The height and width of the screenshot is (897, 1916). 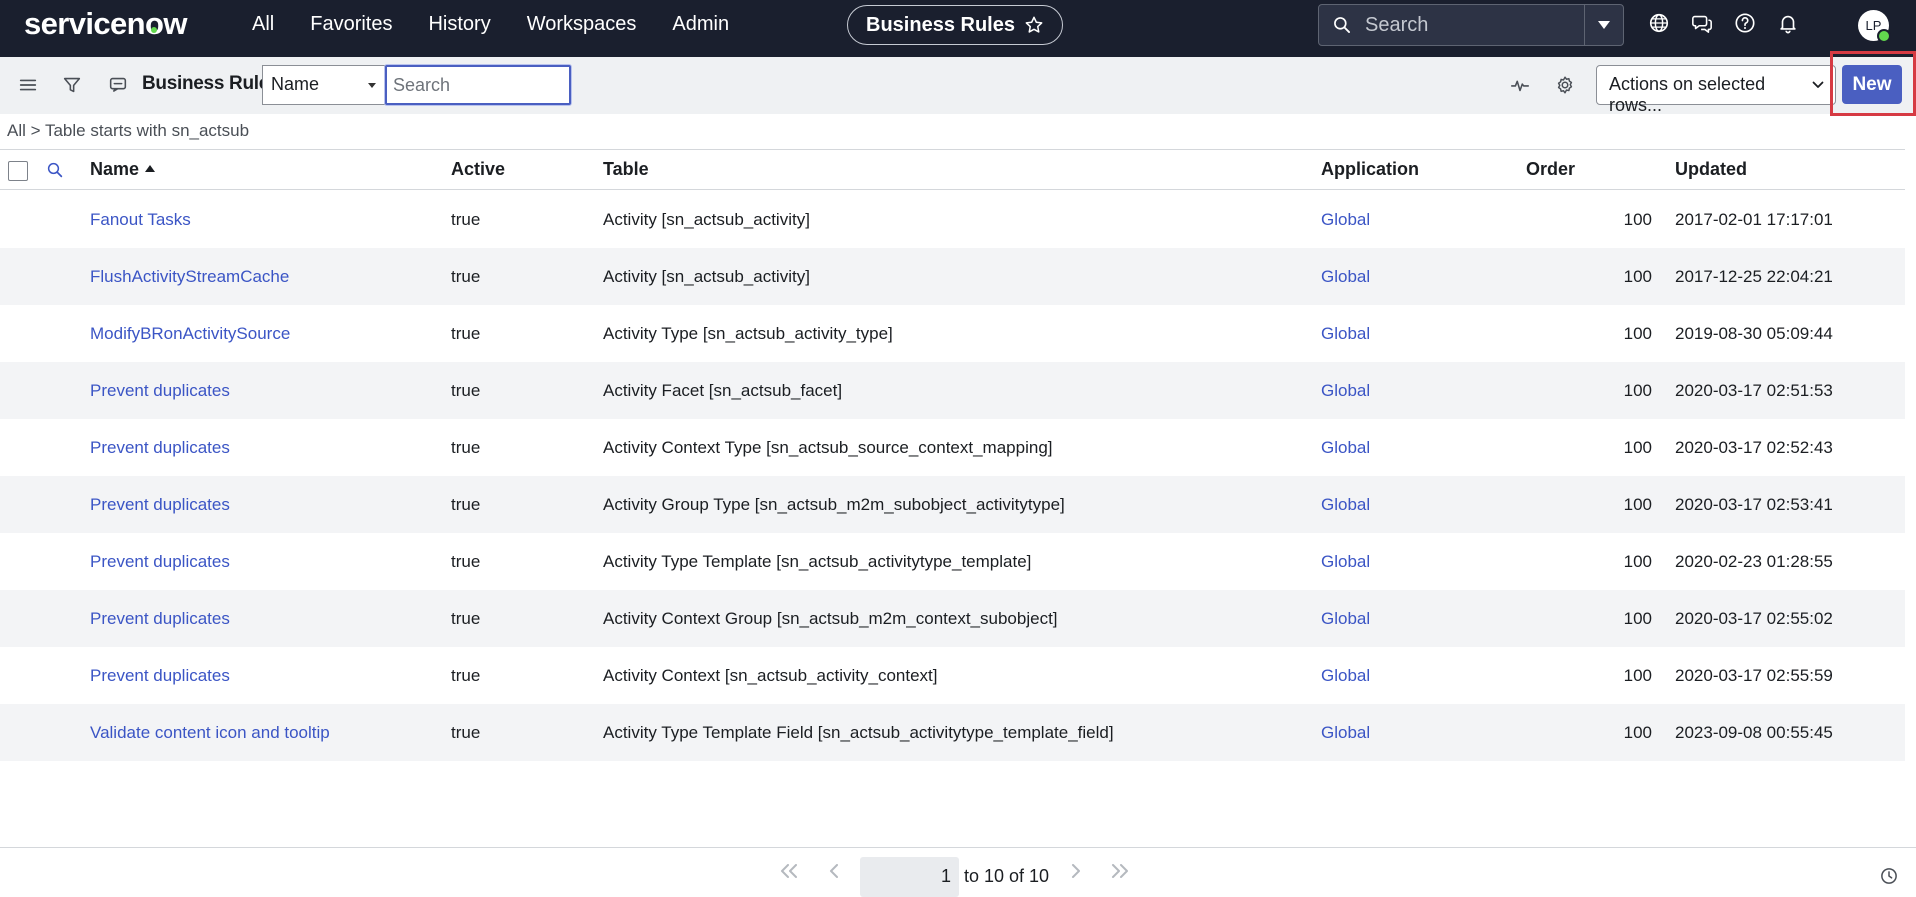 What do you see at coordinates (1745, 23) in the screenshot?
I see `help-icon` at bounding box center [1745, 23].